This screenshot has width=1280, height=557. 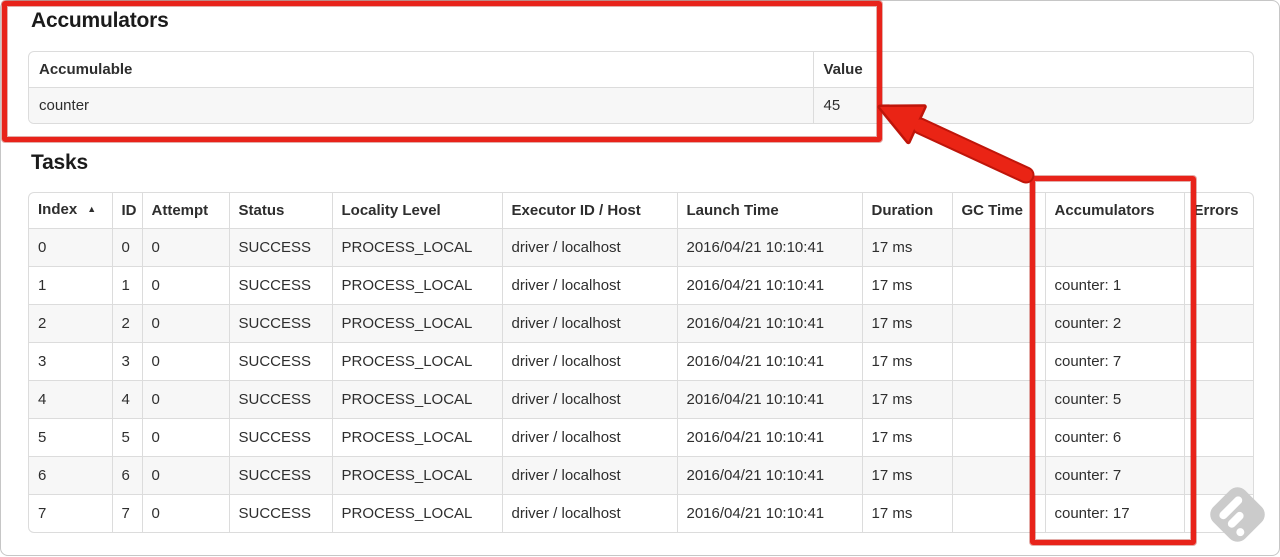 I want to click on tasks-section-title: Tasks, so click(x=59, y=162).